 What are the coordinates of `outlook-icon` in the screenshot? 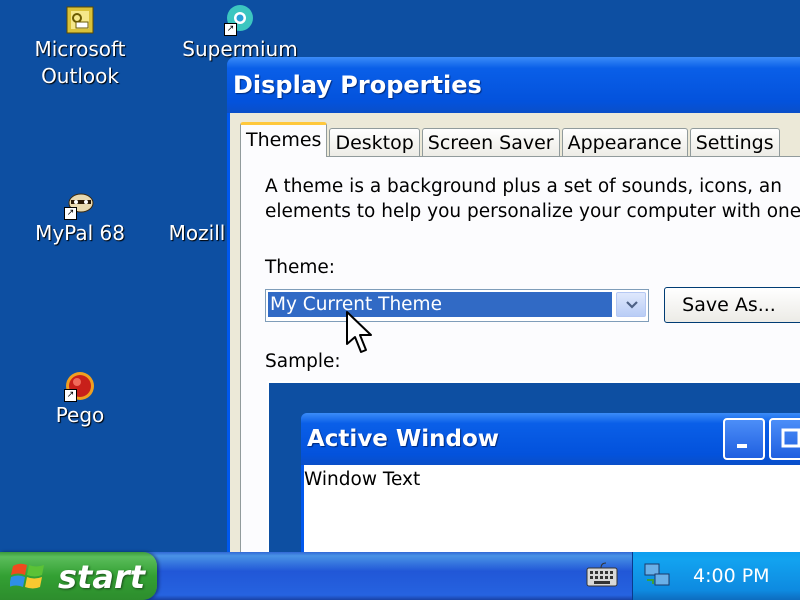 It's located at (80, 20).